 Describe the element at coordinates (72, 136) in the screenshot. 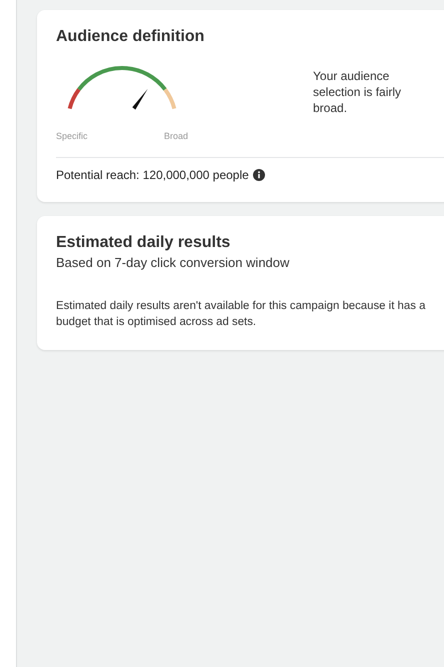

I see `gauge-min-label: Specific` at that location.